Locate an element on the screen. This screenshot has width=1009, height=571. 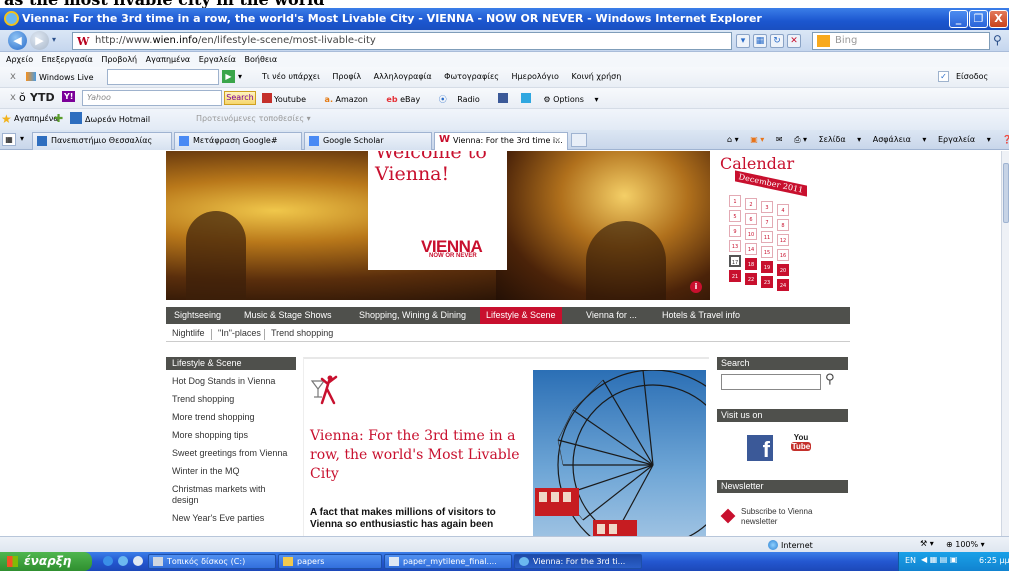
taskbar-papers: papers is located at coordinates (330, 561).